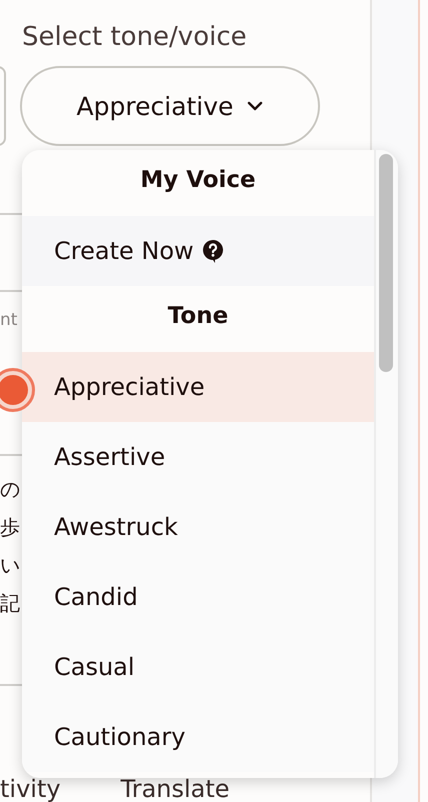  What do you see at coordinates (198, 180) in the screenshot?
I see `section-header: My Voice` at bounding box center [198, 180].